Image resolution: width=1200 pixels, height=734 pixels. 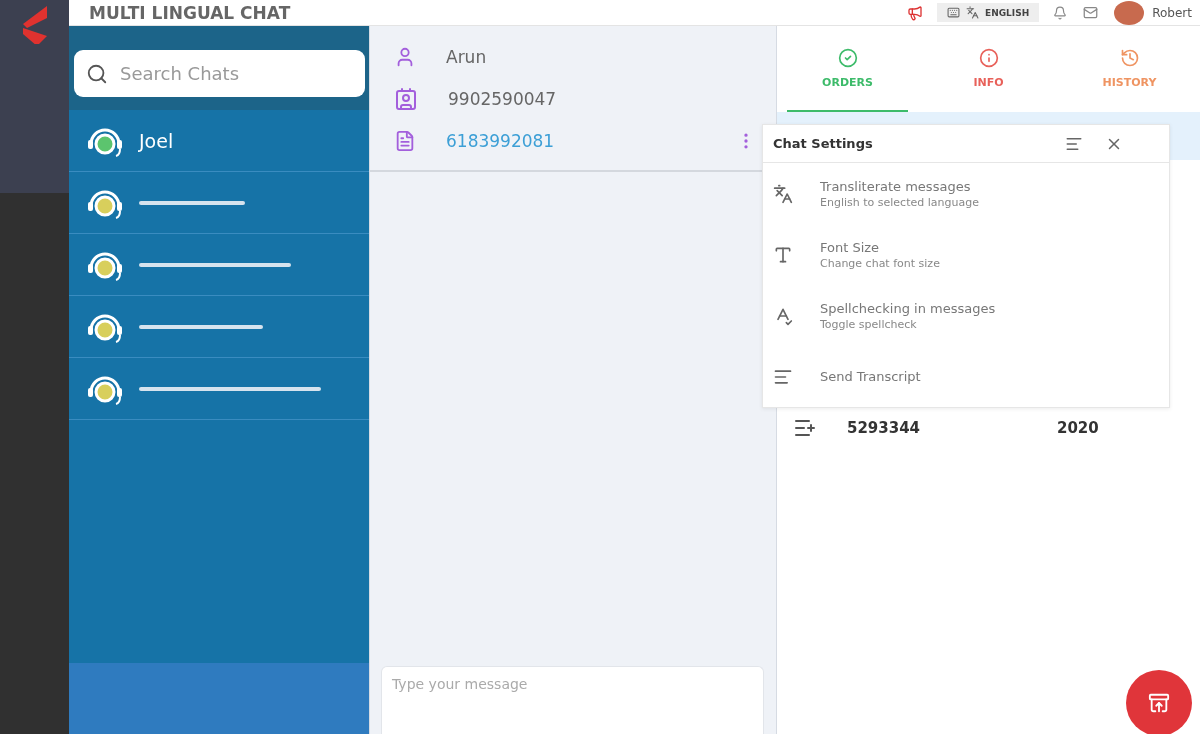 What do you see at coordinates (847, 57) in the screenshot?
I see `check-circle-icon` at bounding box center [847, 57].